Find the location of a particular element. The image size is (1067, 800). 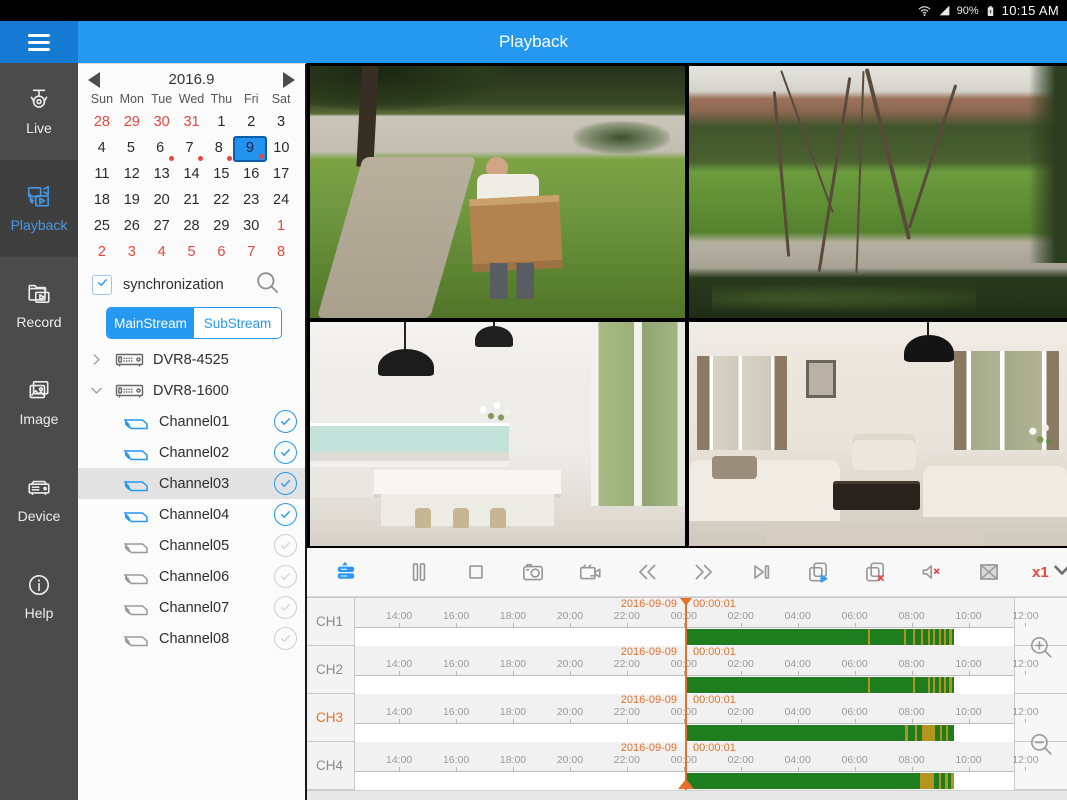

calendar-next-button is located at coordinates (289, 80).